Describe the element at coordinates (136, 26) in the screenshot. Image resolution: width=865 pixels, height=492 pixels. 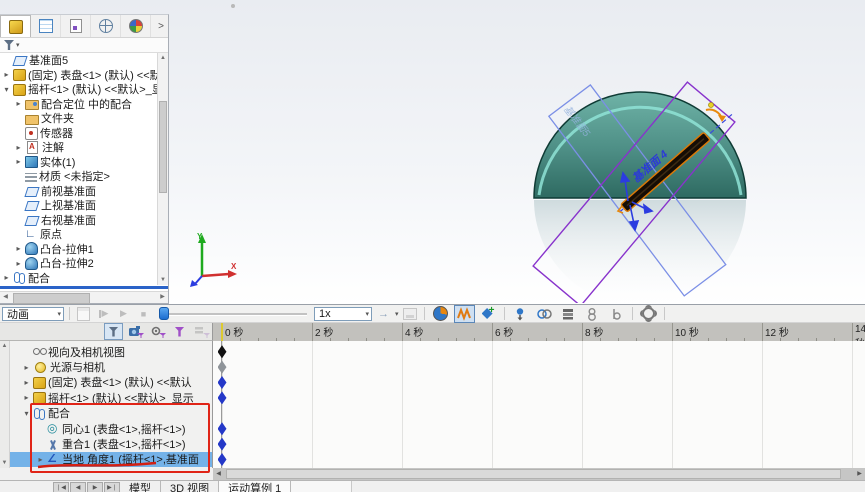
I see `displaymanager-tab` at that location.